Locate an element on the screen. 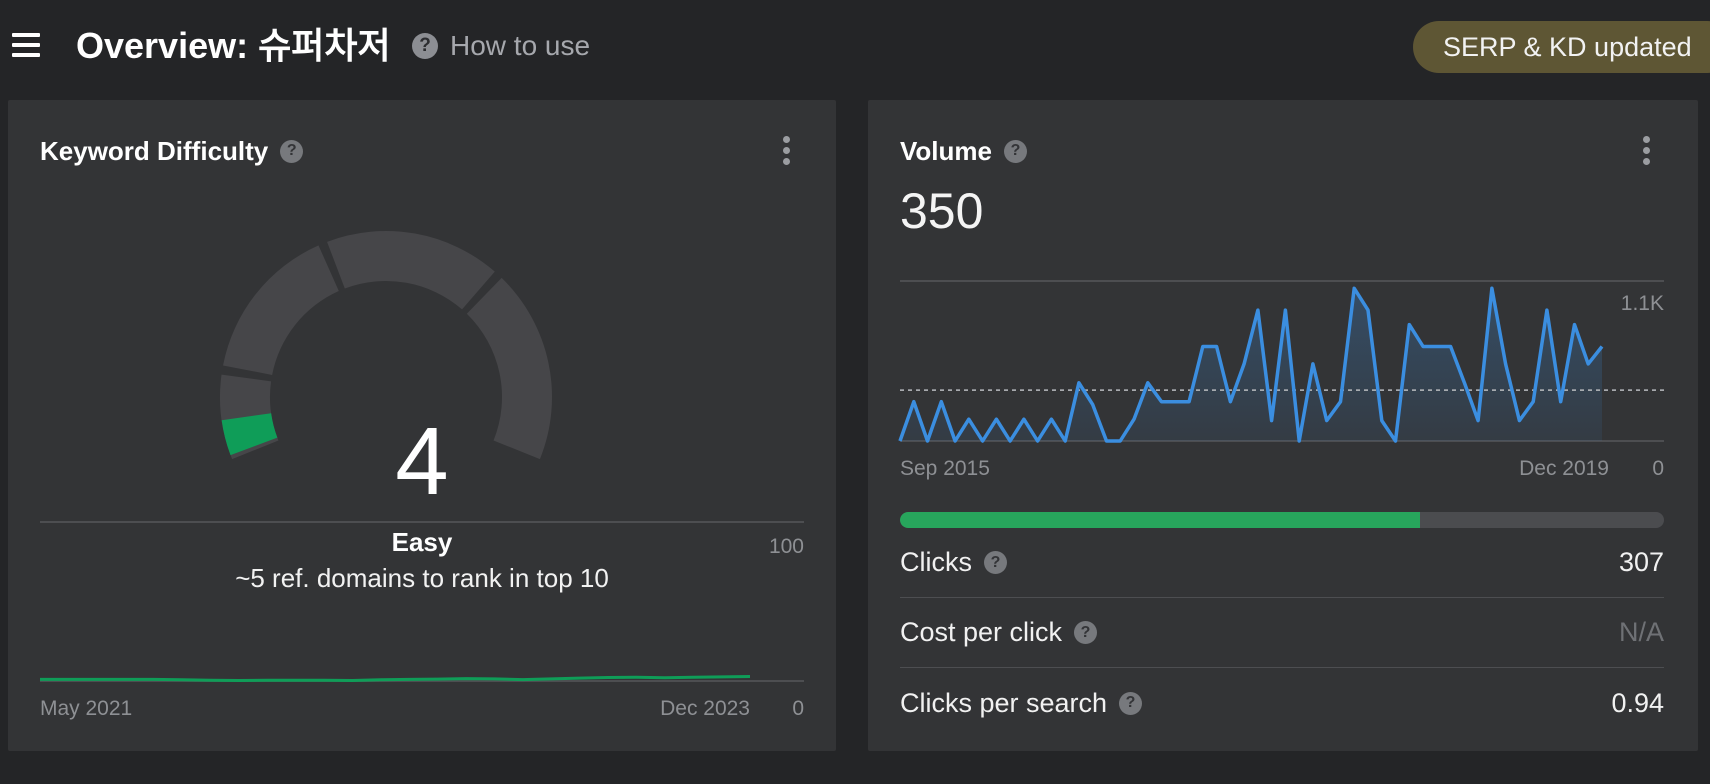 The image size is (1710, 784). metric-row-clicks-per-search: Clicks per search ? 0.94 is located at coordinates (1282, 703).